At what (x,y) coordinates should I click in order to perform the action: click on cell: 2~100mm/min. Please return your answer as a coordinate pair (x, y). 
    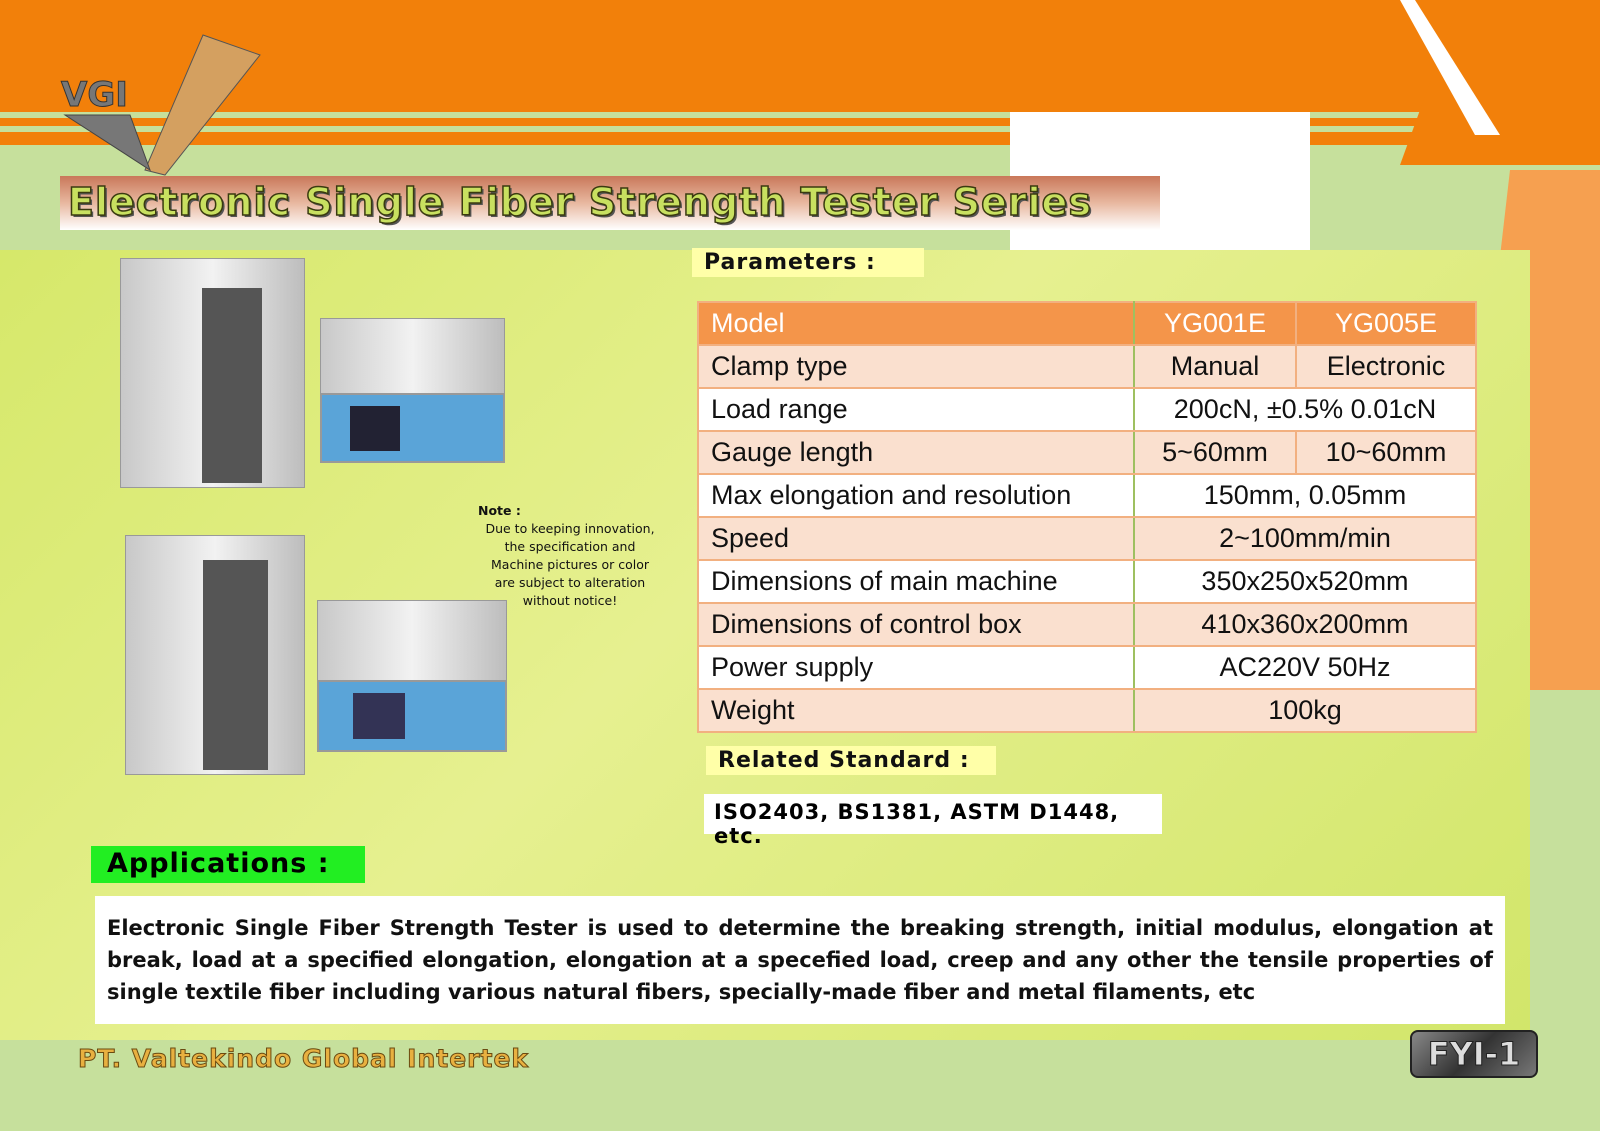
    Looking at the image, I should click on (1305, 538).